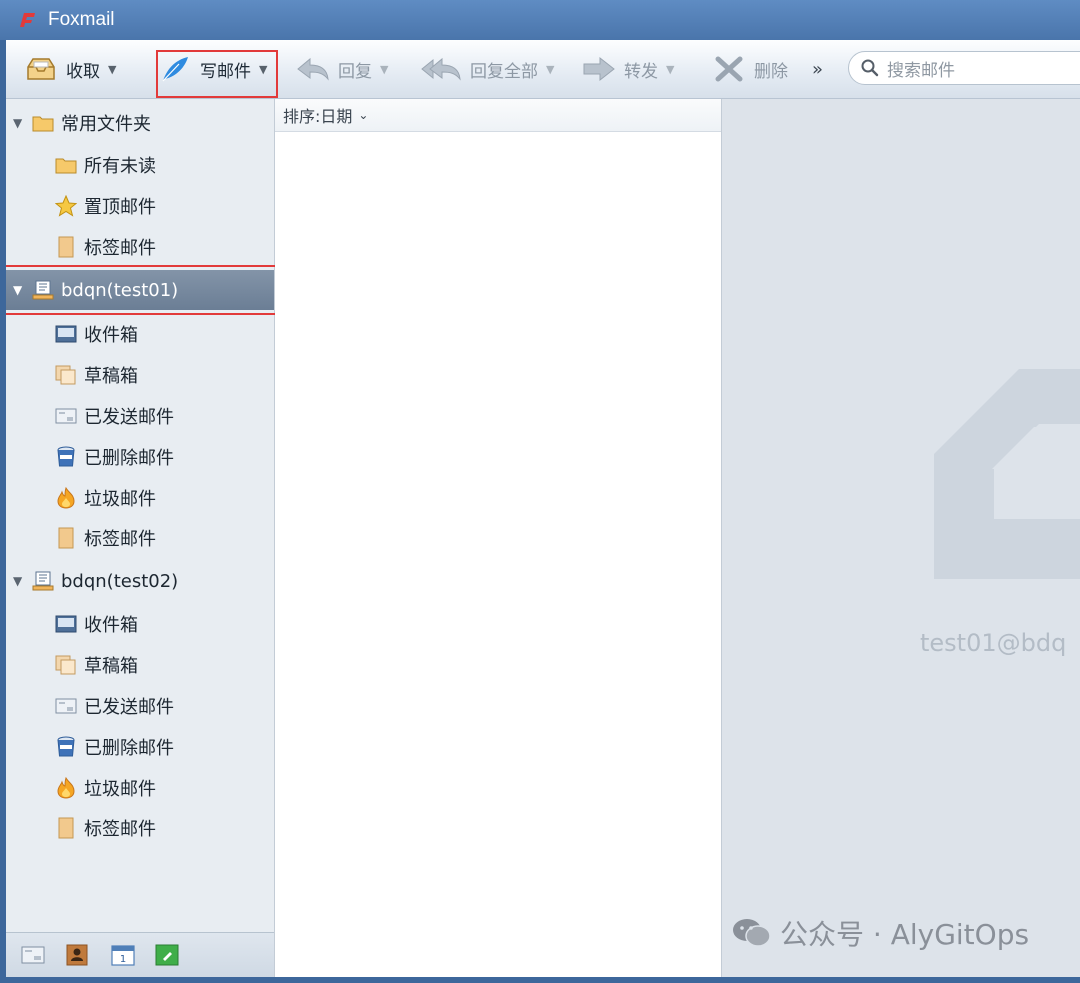 The image size is (1080, 983). I want to click on delete-button: 删除, so click(750, 69).